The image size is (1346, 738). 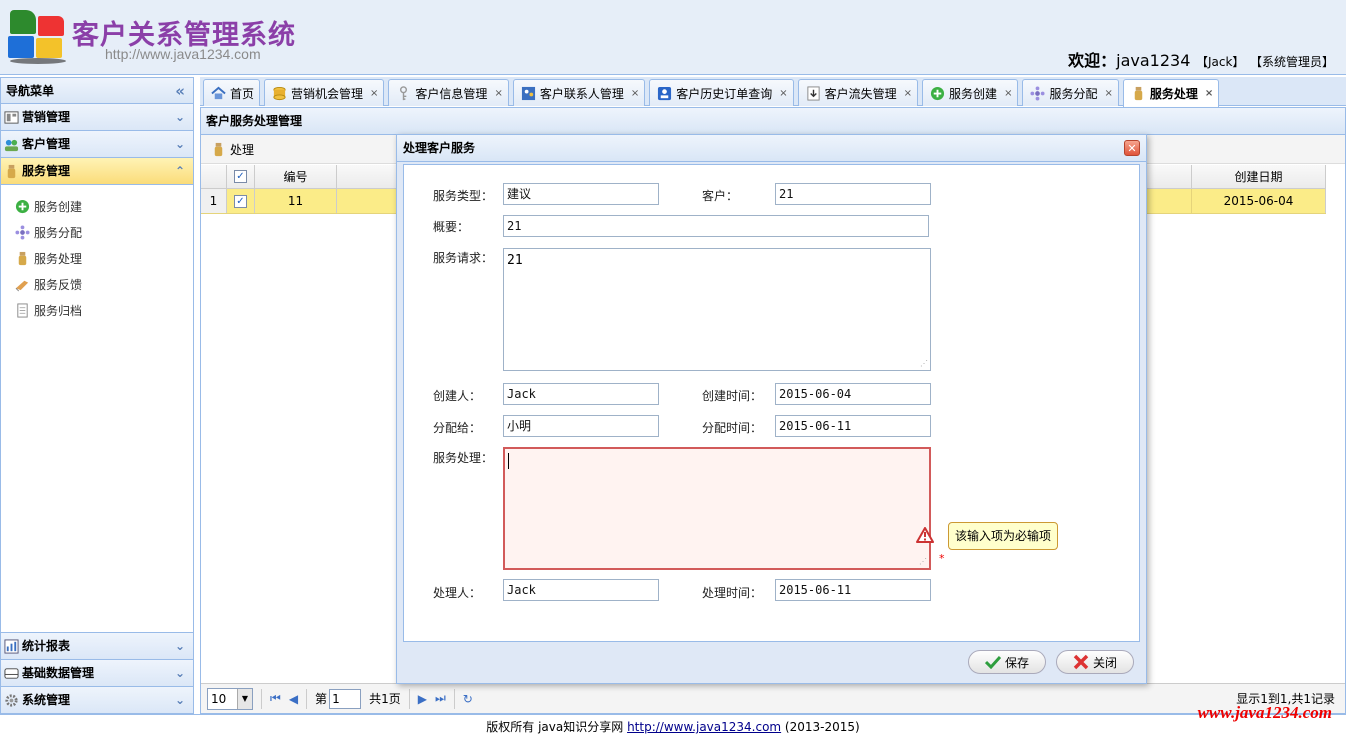 What do you see at coordinates (180, 91) in the screenshot?
I see `collapse-nav-icon: «` at bounding box center [180, 91].